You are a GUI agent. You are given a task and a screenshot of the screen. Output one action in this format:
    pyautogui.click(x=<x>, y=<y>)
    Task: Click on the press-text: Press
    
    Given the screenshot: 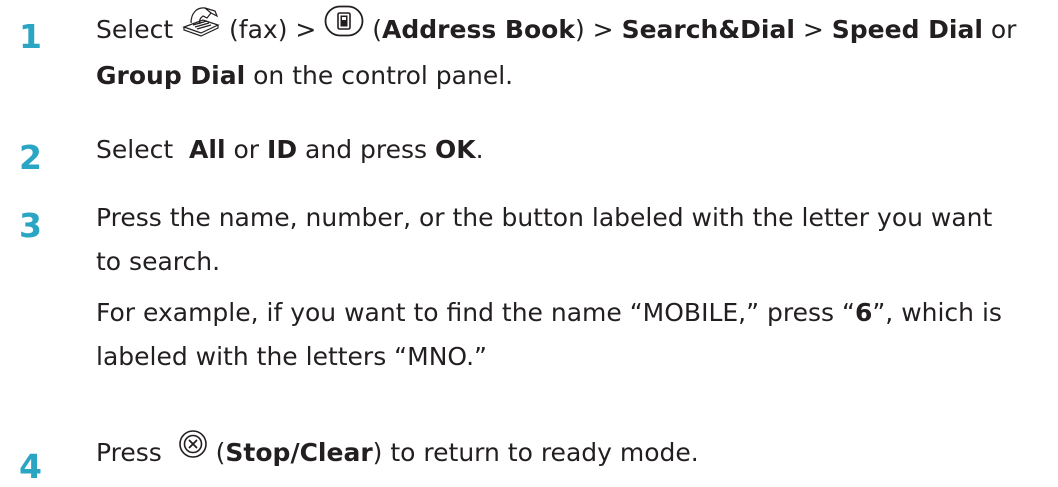 What is the action you would take?
    pyautogui.click(x=129, y=452)
    